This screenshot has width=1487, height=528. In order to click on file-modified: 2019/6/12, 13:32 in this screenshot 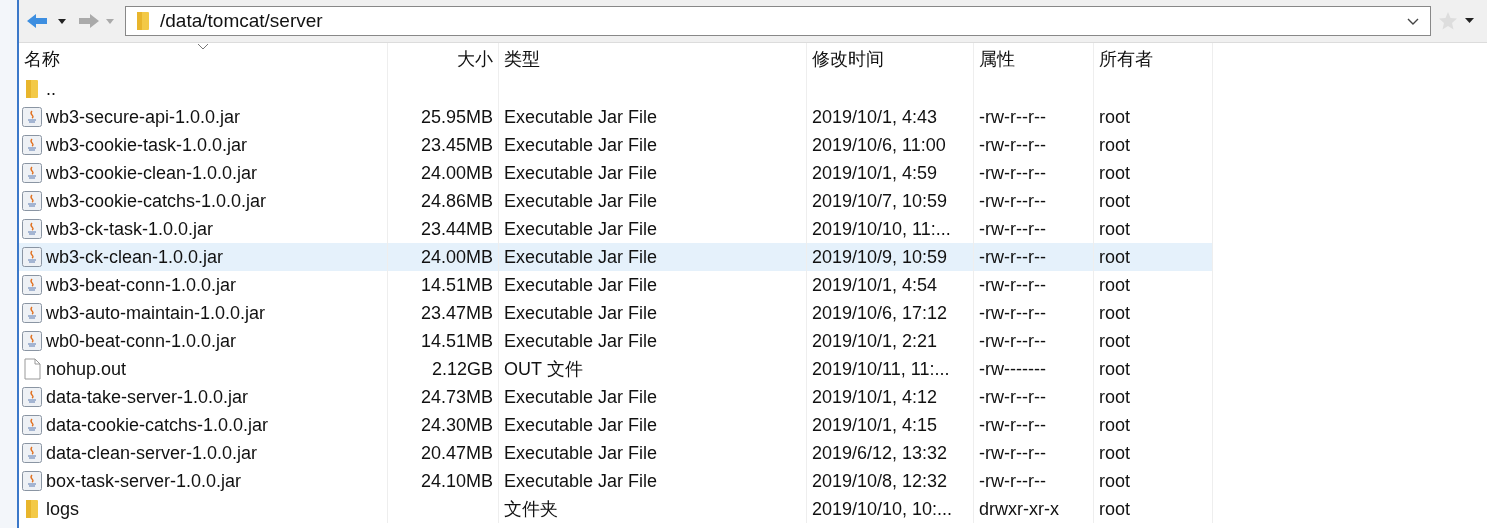, I will do `click(880, 453)`.